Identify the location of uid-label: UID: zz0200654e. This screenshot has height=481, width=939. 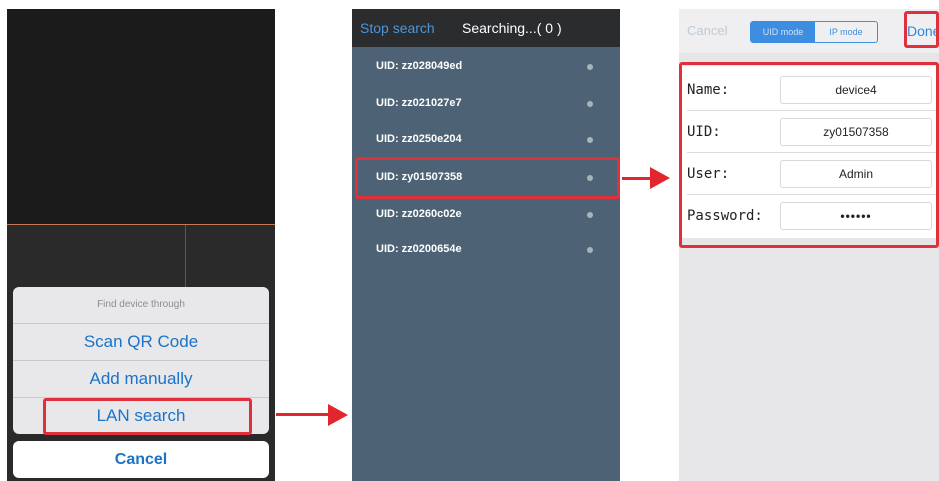
(419, 249).